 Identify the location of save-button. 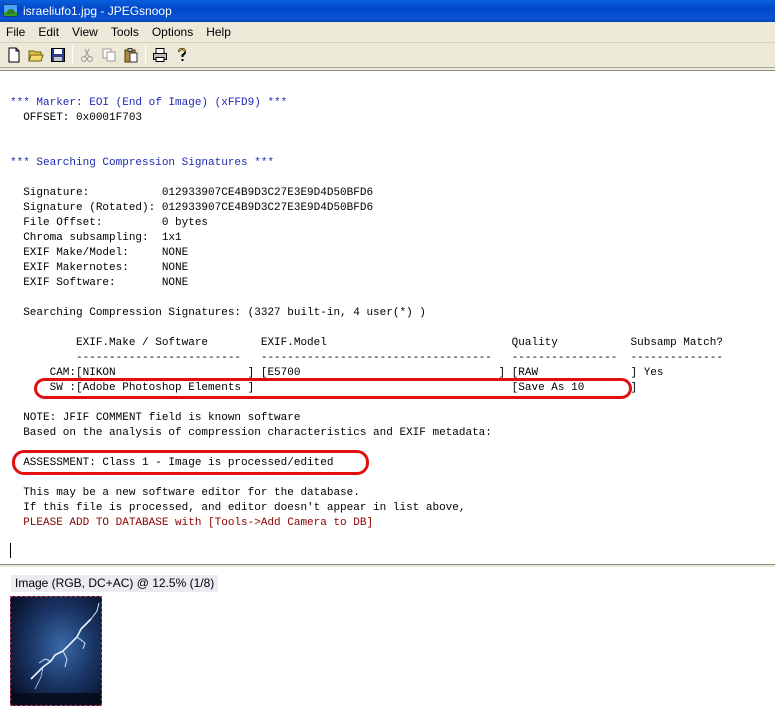
(58, 55).